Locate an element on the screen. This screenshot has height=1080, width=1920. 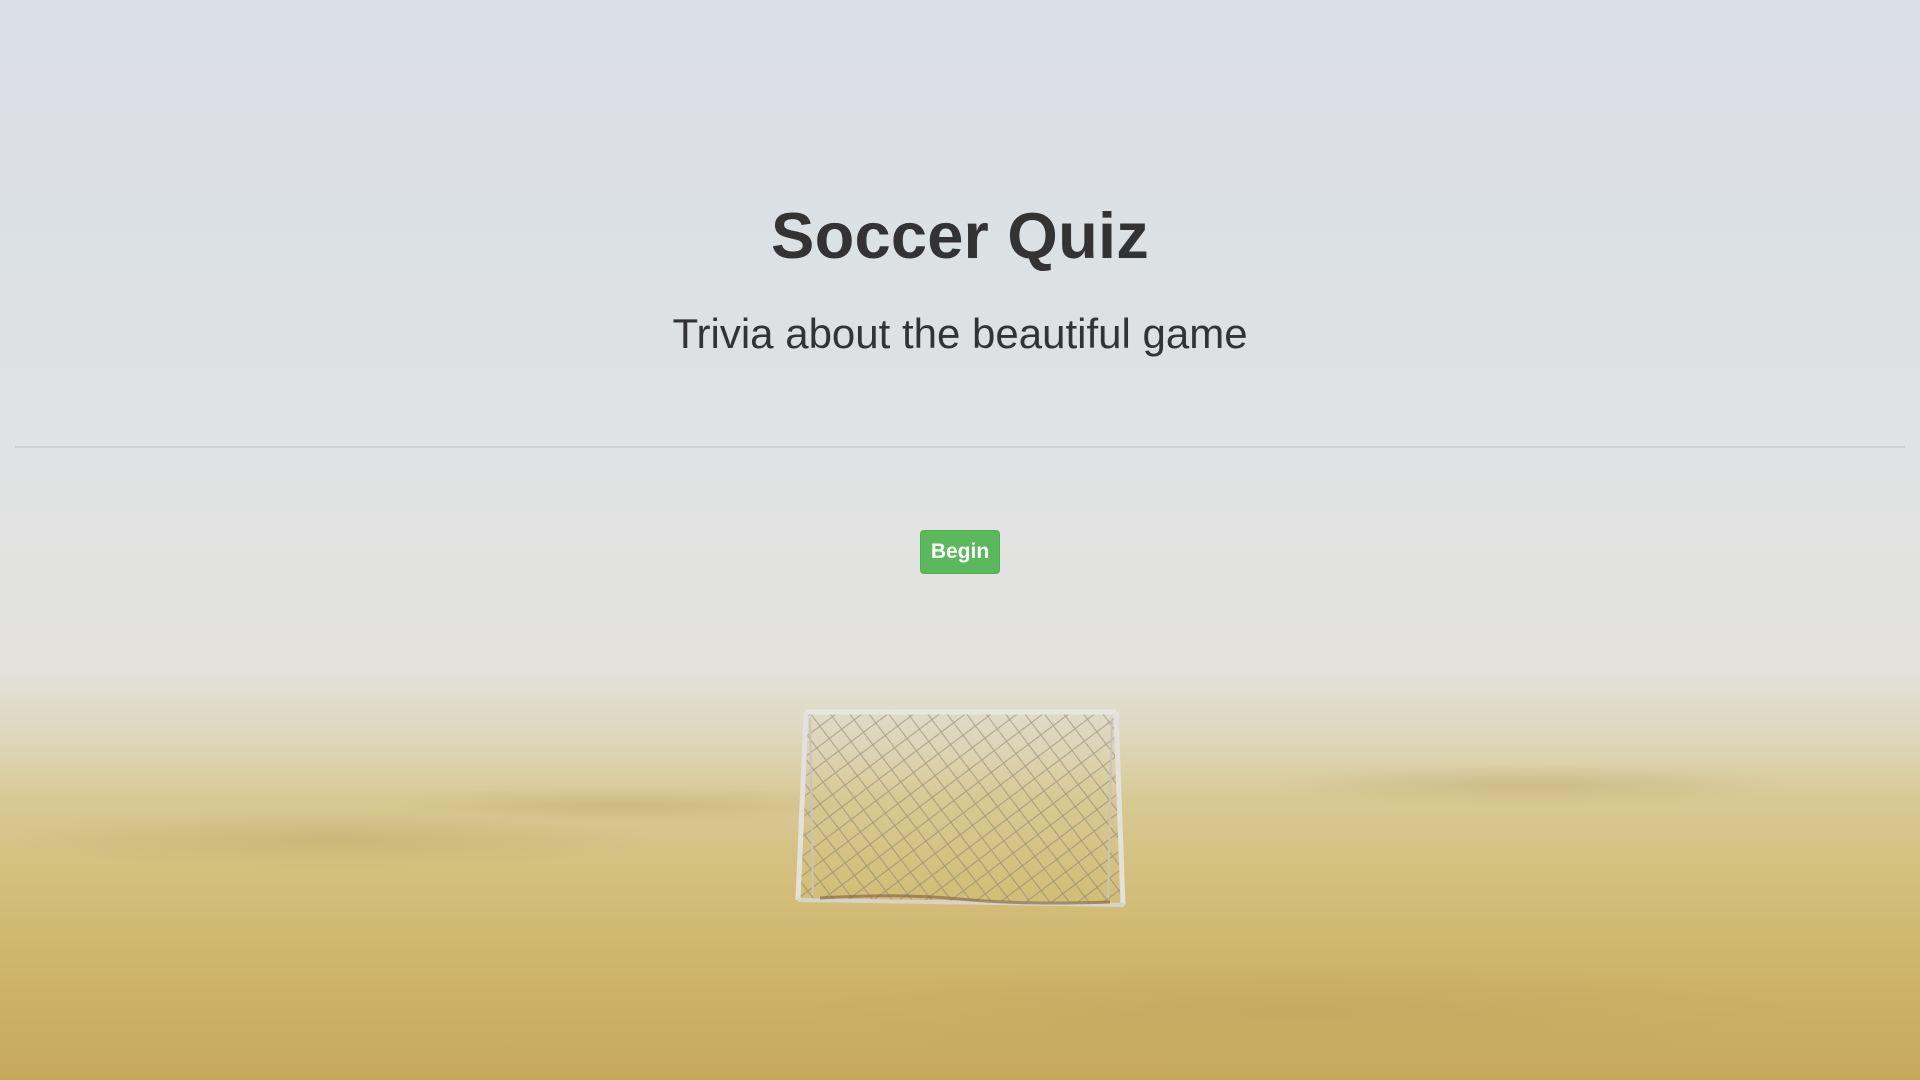
page-subtitle: Trivia about the beautiful game is located at coordinates (960, 333).